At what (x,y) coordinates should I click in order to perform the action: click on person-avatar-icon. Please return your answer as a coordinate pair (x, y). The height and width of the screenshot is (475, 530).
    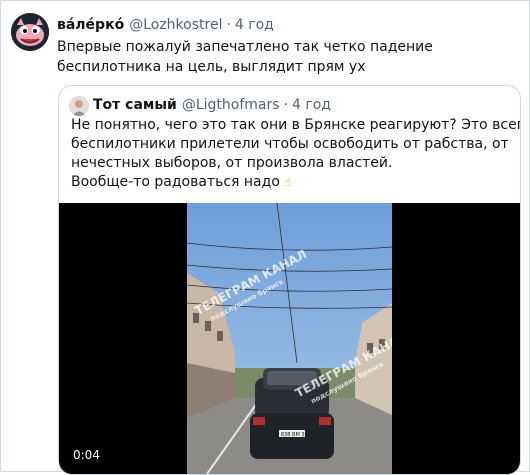
    Looking at the image, I should click on (79, 106).